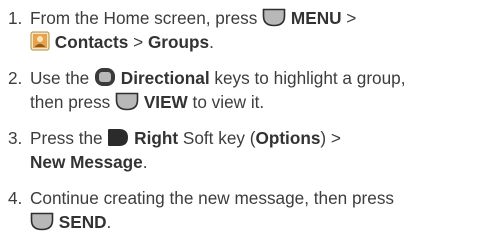 This screenshot has width=504, height=247. I want to click on new-message-label: New Message, so click(86, 162).